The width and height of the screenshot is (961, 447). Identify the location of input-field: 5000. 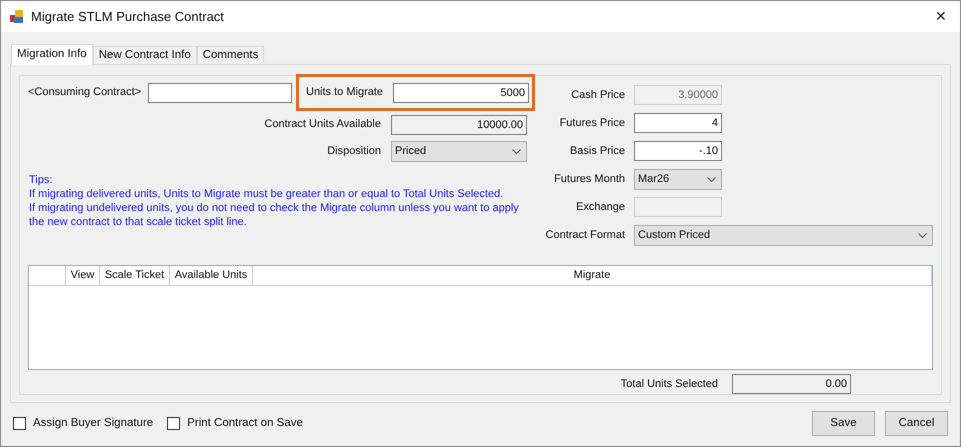
(461, 92).